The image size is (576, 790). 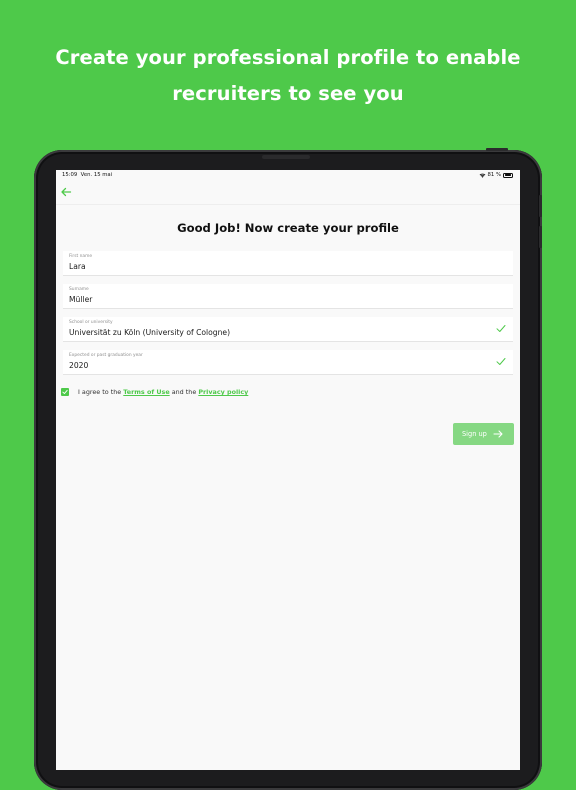 What do you see at coordinates (146, 392) in the screenshot?
I see `terms-of-use-link: Terms of Use` at bounding box center [146, 392].